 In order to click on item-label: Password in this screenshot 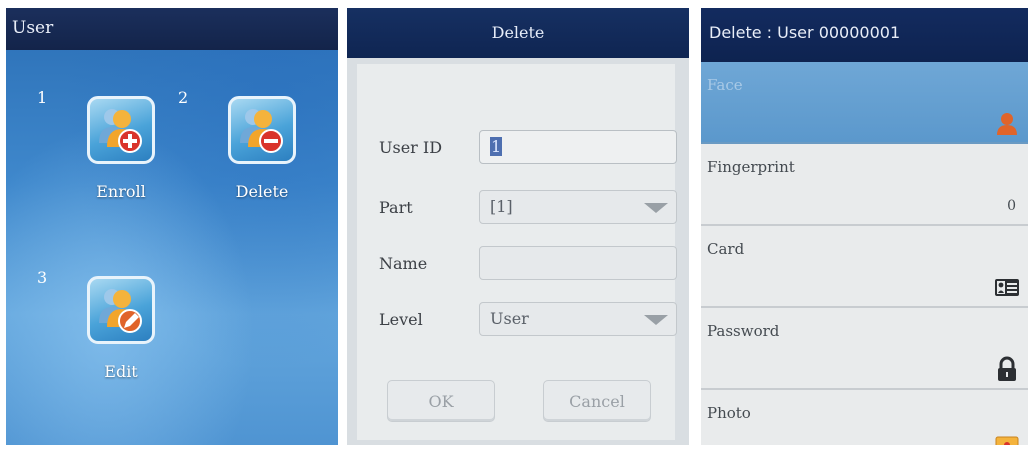, I will do `click(743, 331)`.